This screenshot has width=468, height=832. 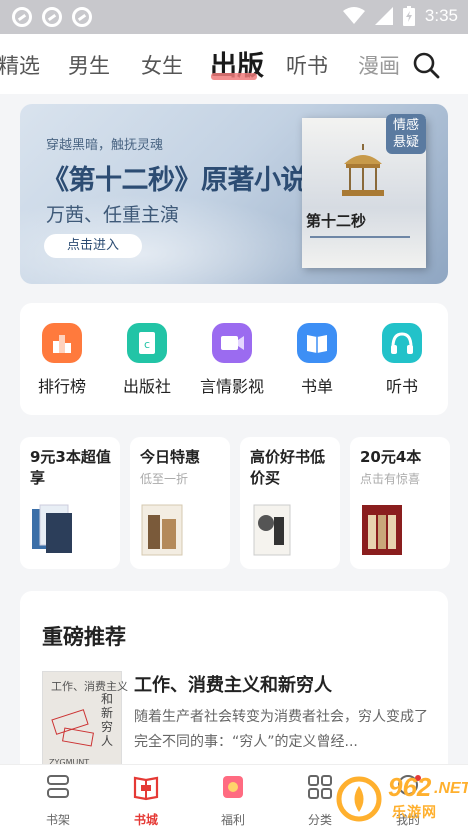 I want to click on banner-subtitle: 万茜、任重主演, so click(x=113, y=215).